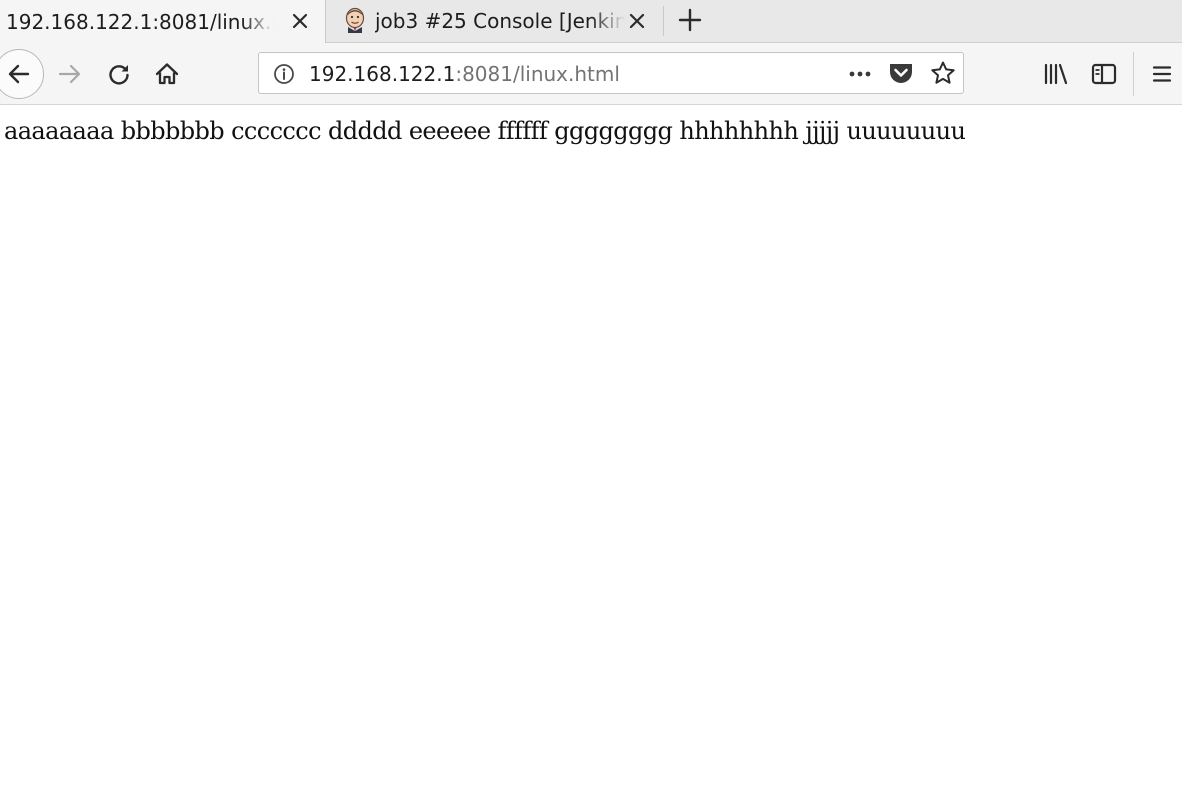  I want to click on library-icon, so click(1056, 74).